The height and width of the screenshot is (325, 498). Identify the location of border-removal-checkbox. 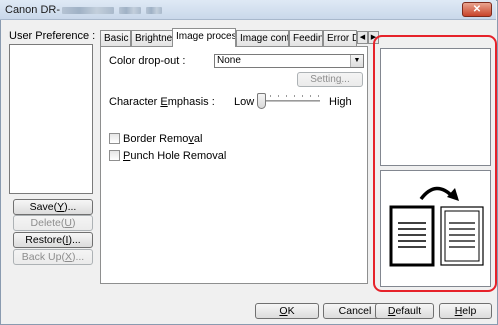
(114, 138).